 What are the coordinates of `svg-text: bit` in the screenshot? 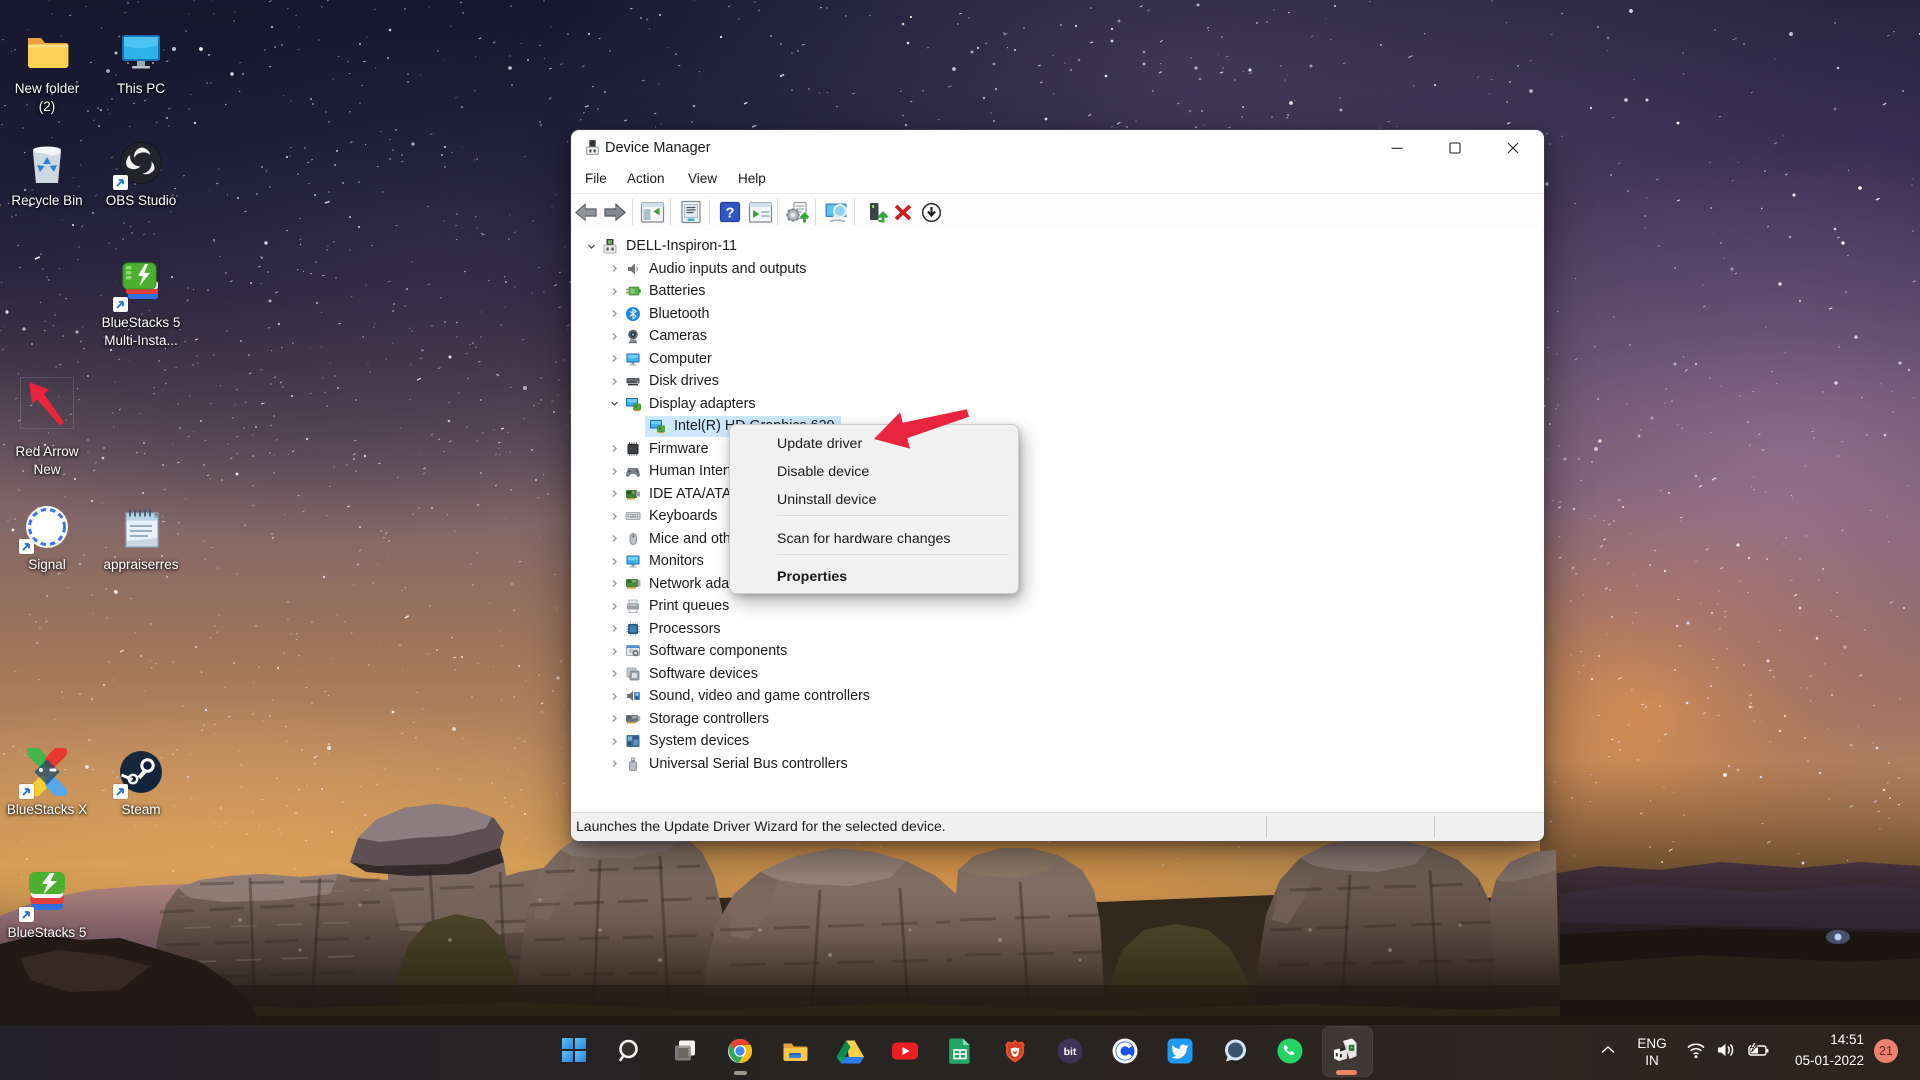 It's located at (1070, 1052).